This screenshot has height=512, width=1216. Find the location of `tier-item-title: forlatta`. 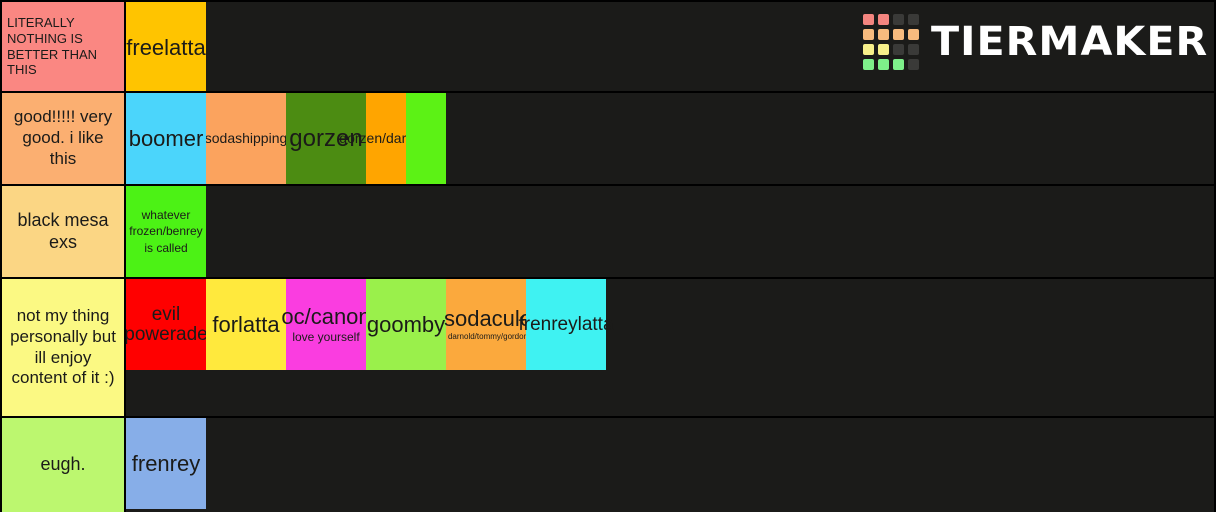

tier-item-title: forlatta is located at coordinates (246, 324).